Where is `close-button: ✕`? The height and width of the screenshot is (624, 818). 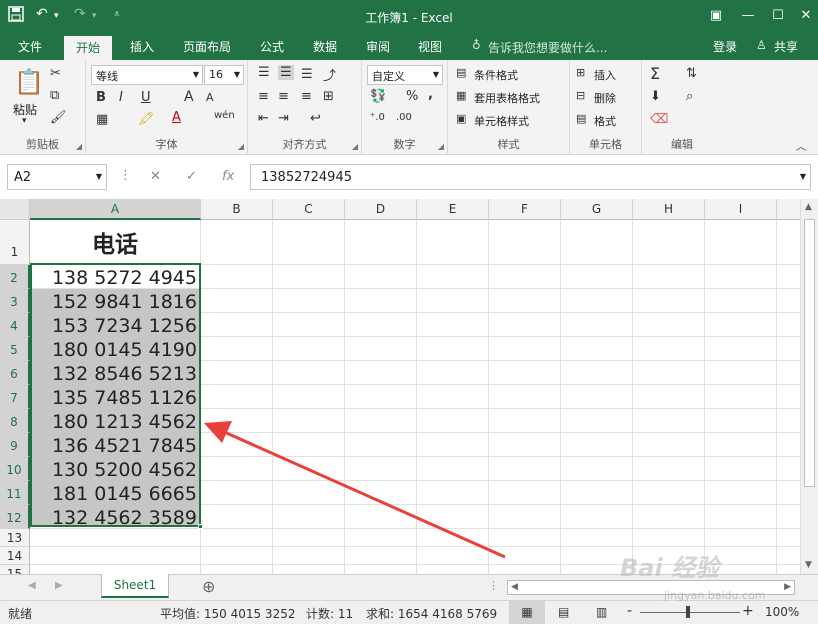
close-button: ✕ is located at coordinates (806, 16).